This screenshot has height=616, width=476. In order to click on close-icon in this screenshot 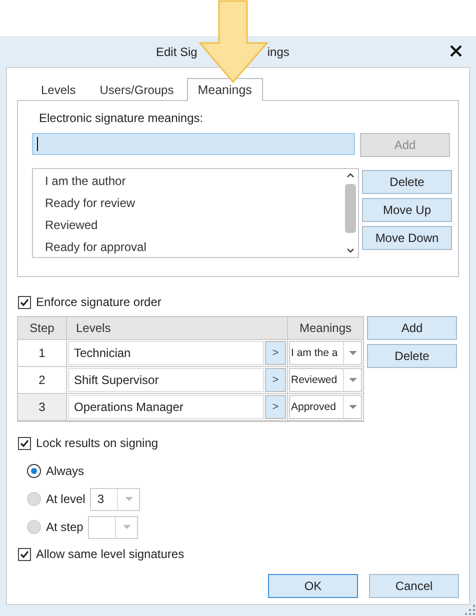, I will do `click(456, 51)`.